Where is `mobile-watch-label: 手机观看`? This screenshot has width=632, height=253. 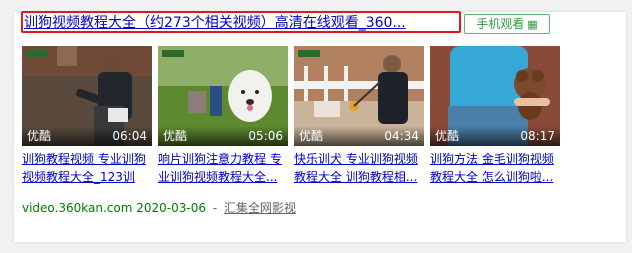
mobile-watch-label: 手机观看 is located at coordinates (500, 24).